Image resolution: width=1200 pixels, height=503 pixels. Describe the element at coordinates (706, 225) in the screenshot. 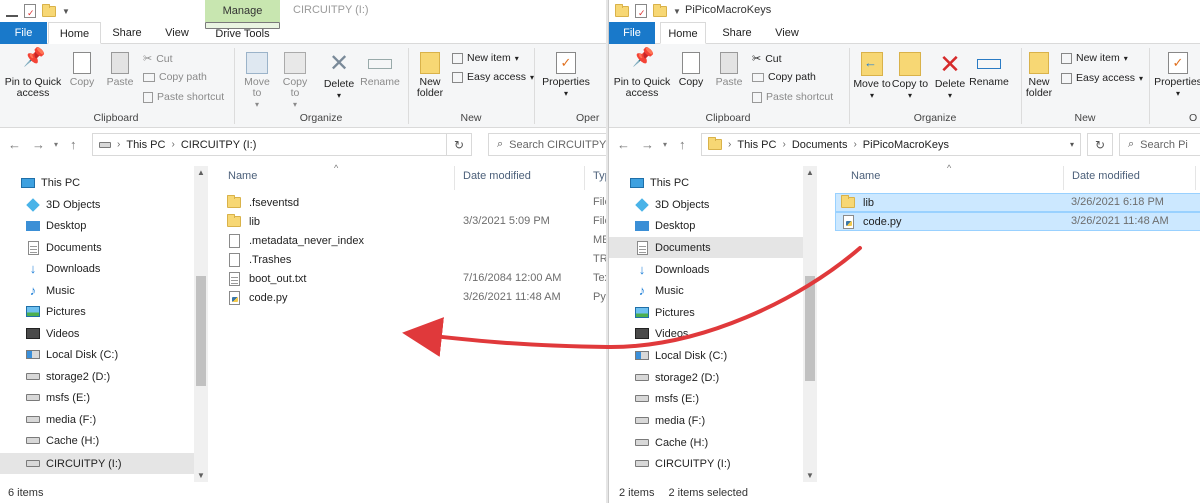

I see `nav-item-desktop: Desktop` at that location.